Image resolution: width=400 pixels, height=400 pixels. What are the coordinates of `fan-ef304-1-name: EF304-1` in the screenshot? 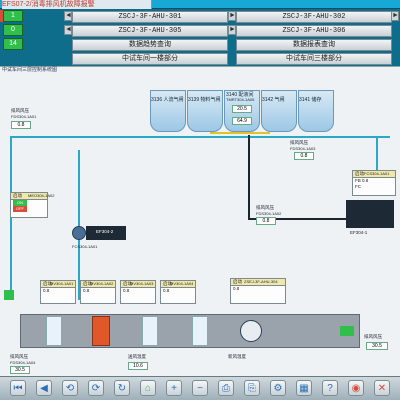 It's located at (359, 232).